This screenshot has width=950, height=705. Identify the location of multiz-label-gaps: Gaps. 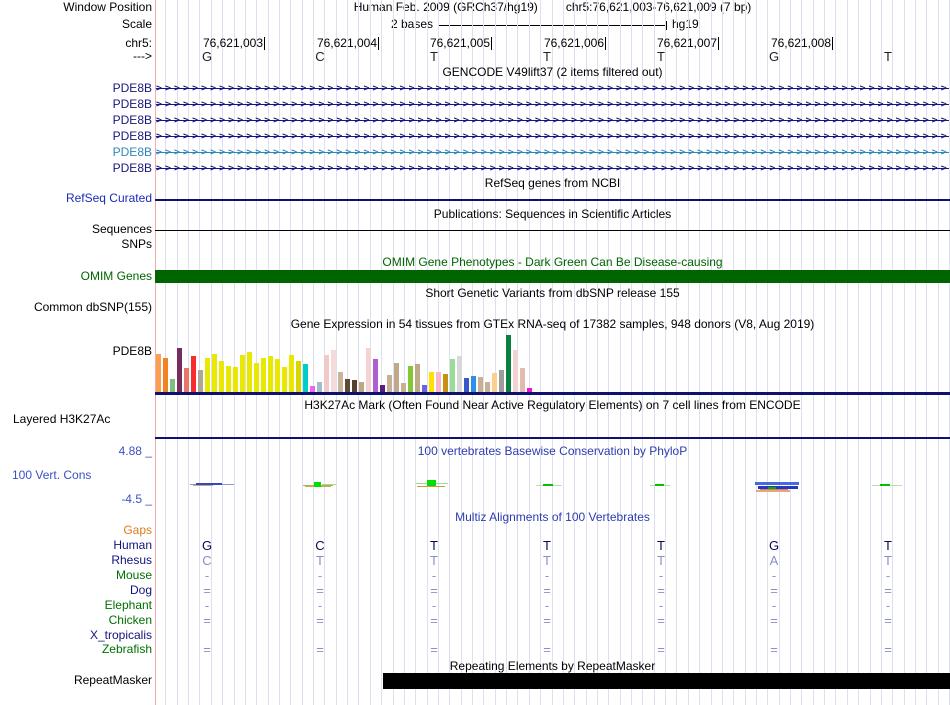
(76, 530).